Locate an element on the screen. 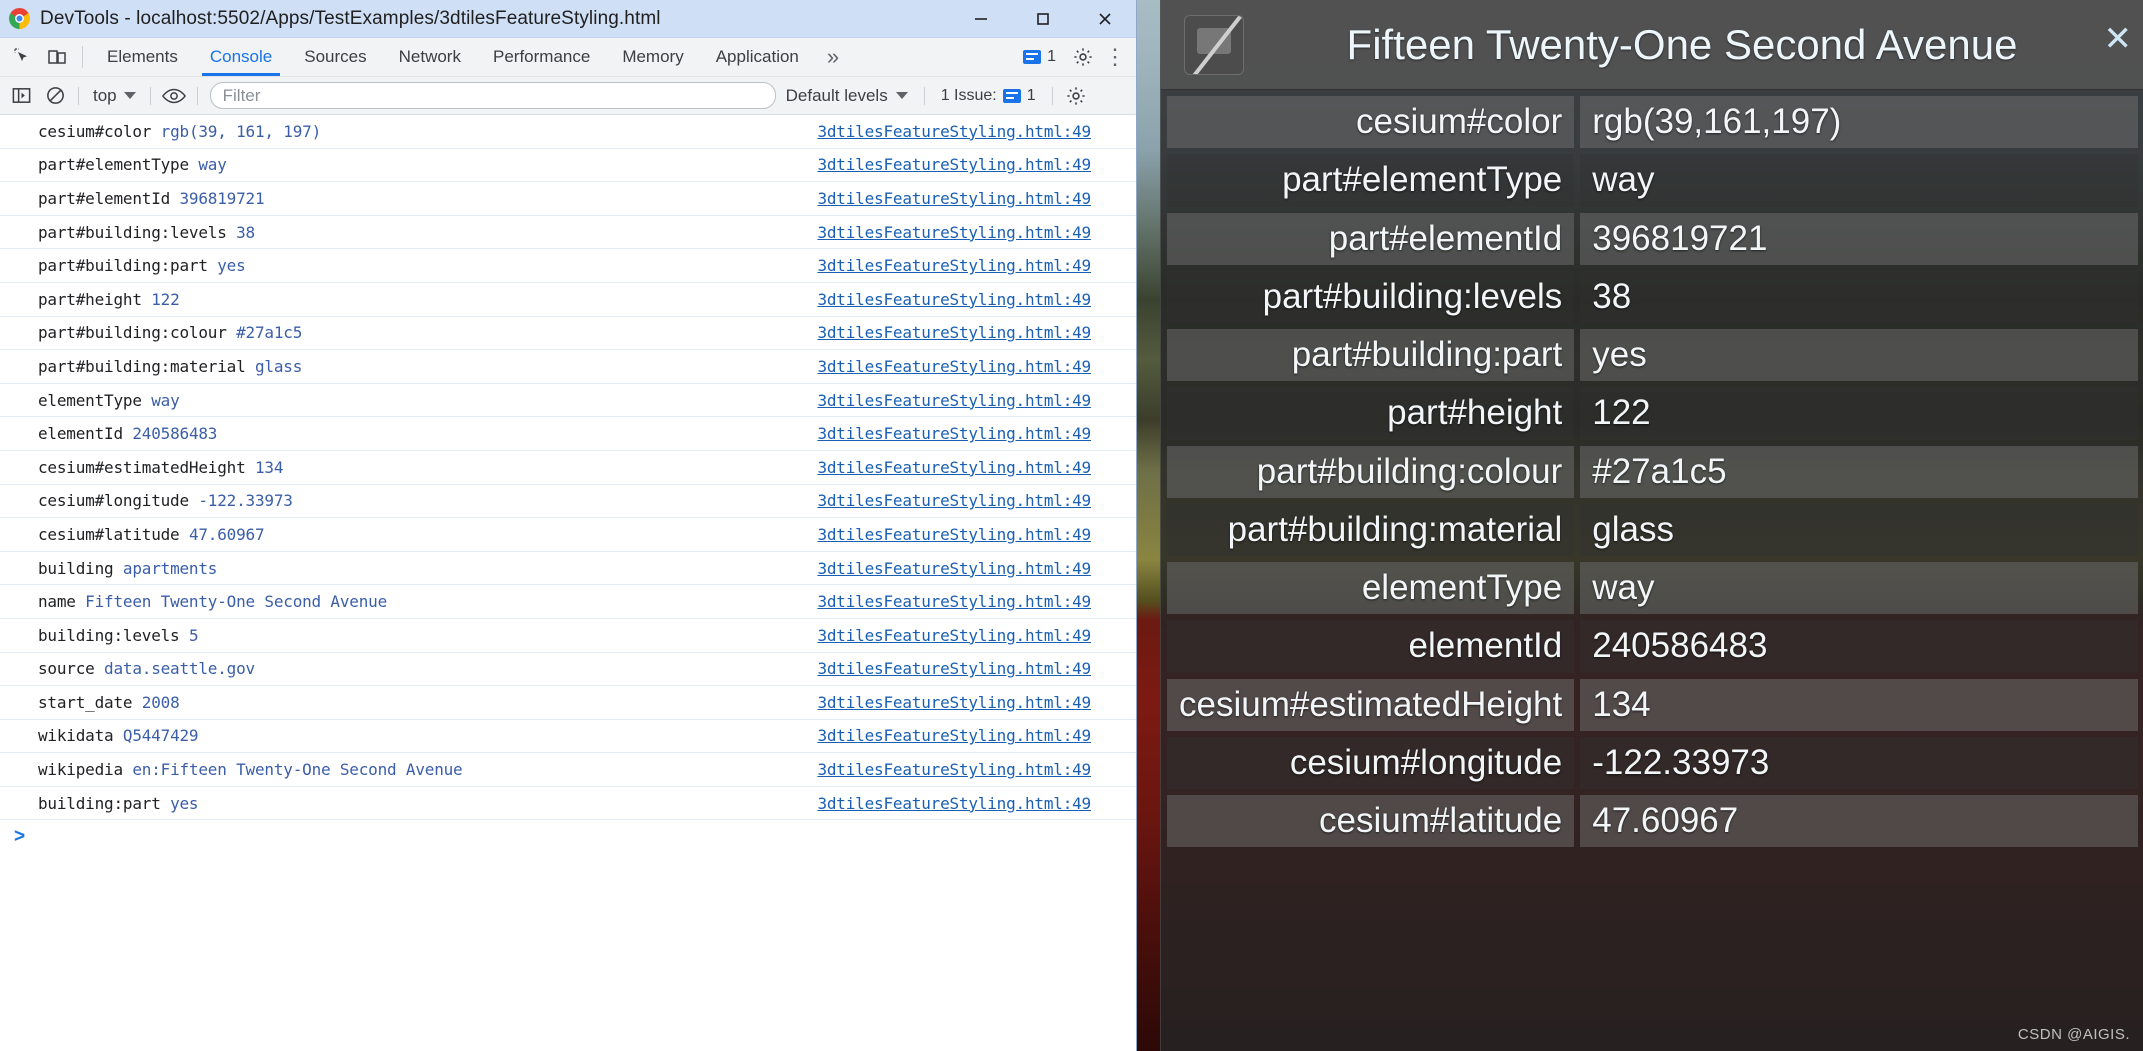  more-tabs-icon: » is located at coordinates (832, 57).